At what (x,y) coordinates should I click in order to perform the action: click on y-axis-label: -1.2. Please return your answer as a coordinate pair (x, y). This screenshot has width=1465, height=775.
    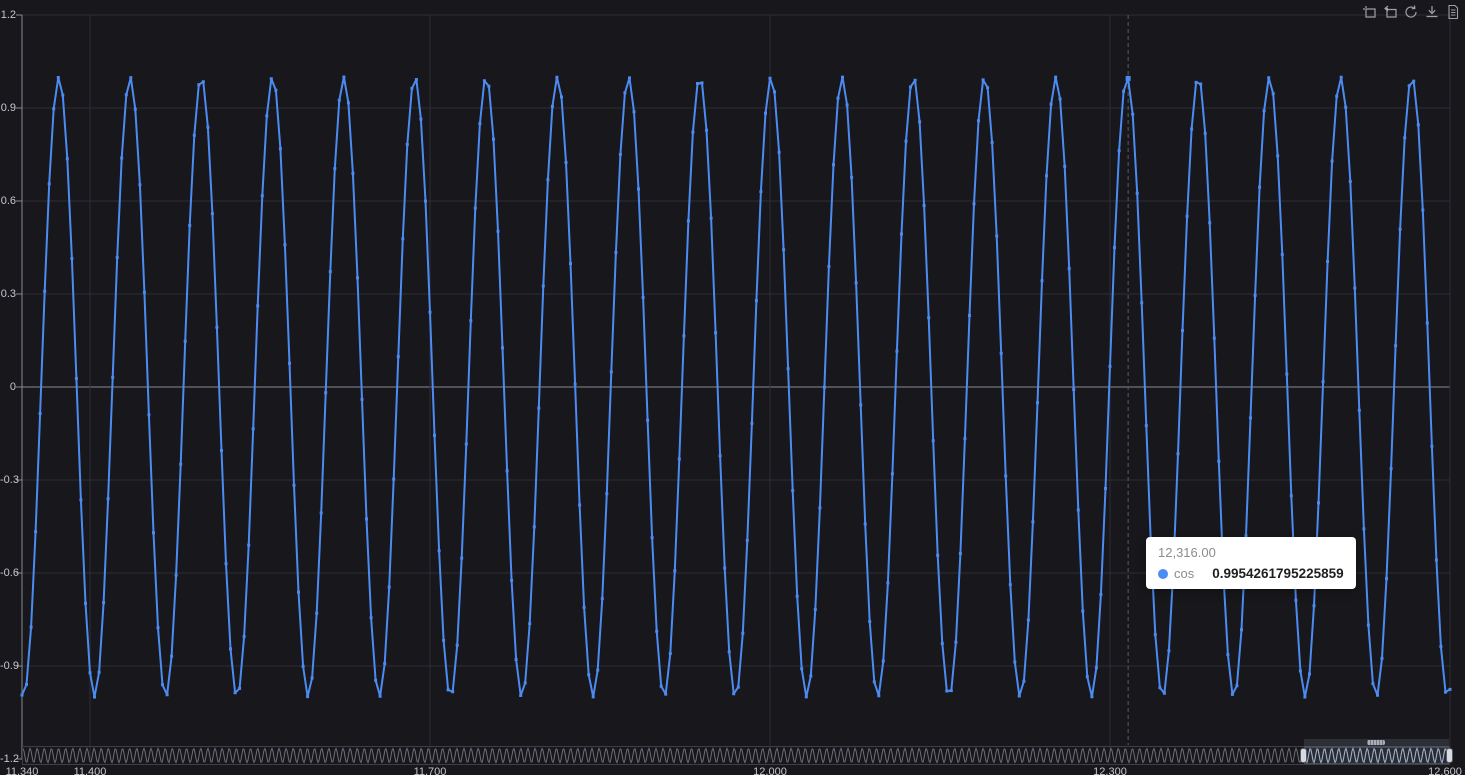
    Looking at the image, I should click on (9, 759).